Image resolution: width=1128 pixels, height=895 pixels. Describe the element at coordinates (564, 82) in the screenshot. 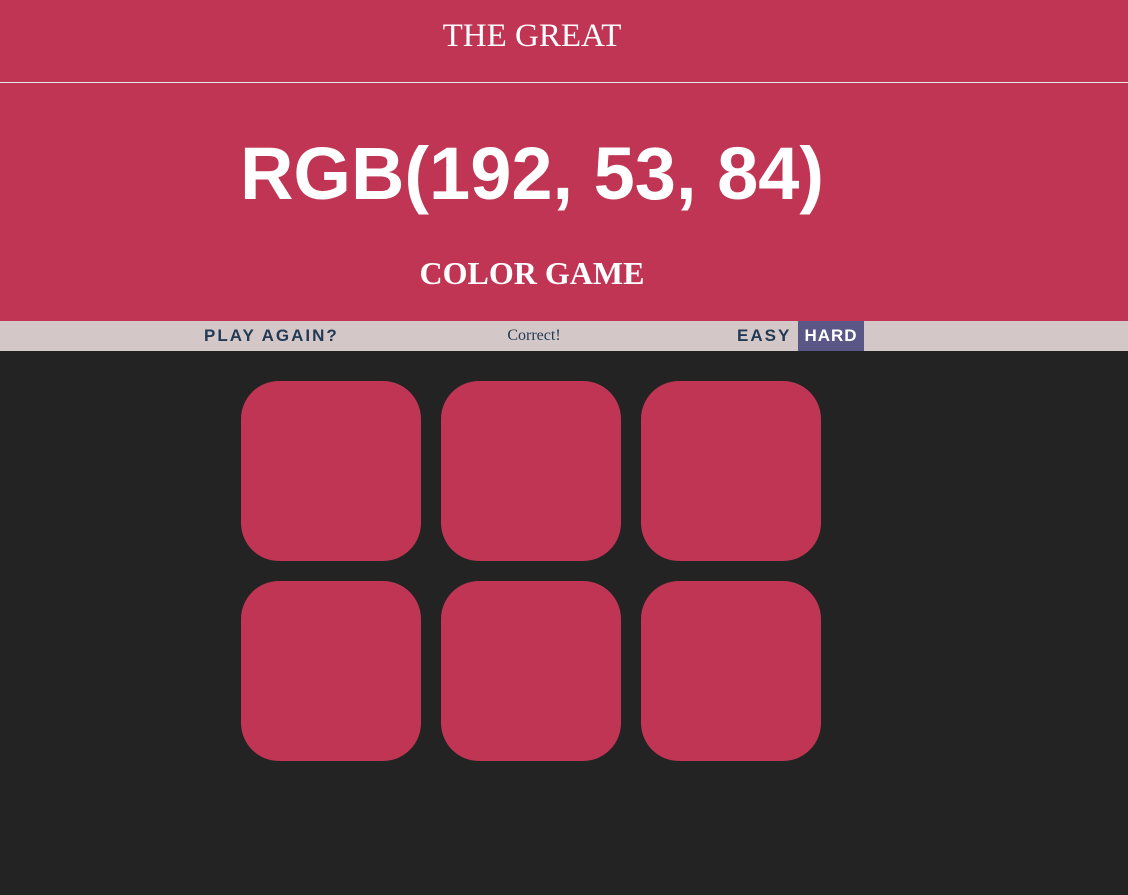

I see `header-divider` at that location.